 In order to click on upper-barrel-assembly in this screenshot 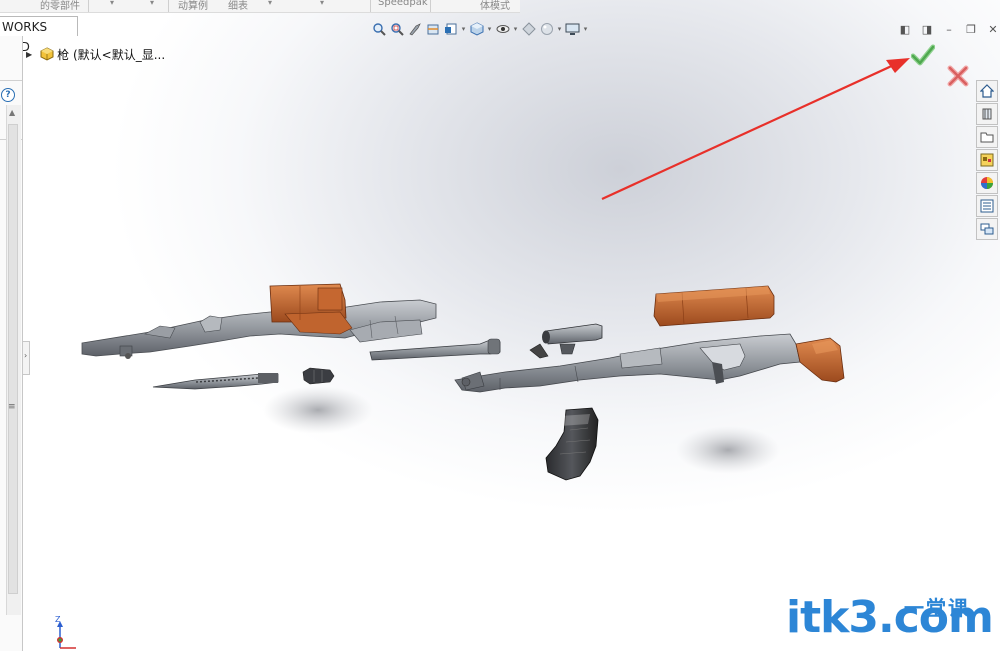, I will do `click(259, 329)`.